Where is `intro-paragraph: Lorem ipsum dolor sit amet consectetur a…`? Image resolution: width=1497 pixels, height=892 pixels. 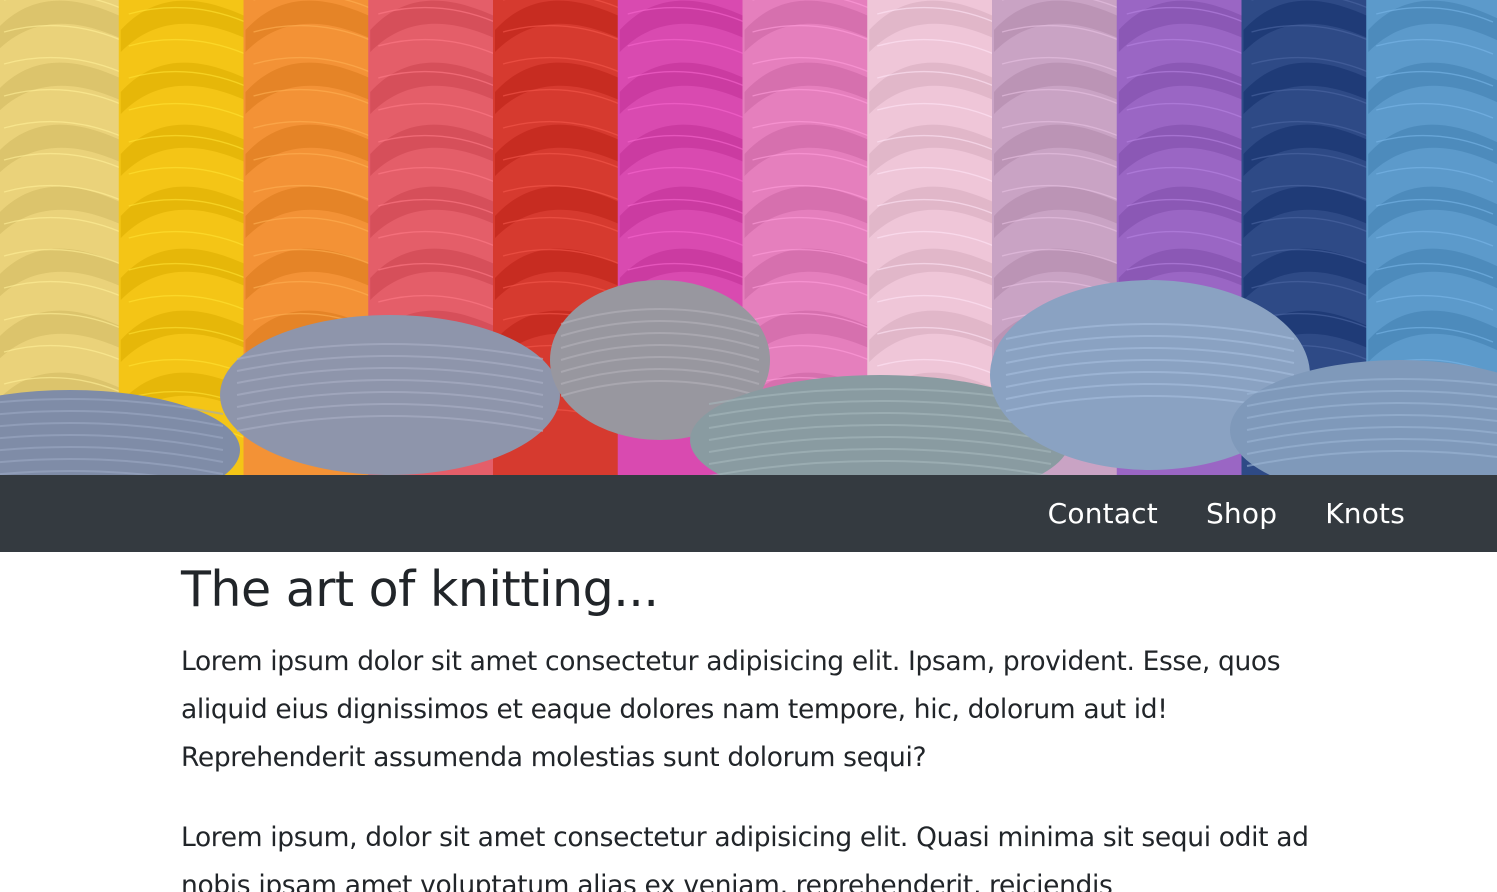 intro-paragraph: Lorem ipsum dolor sit amet consectetur a… is located at coordinates (731, 709).